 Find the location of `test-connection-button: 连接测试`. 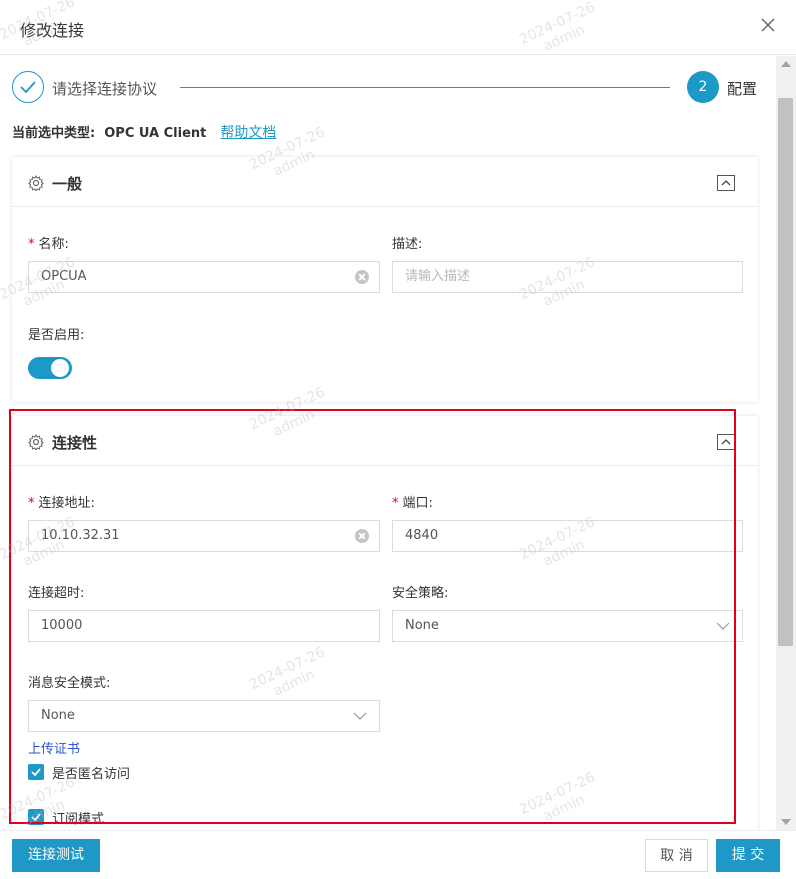

test-connection-button: 连接测试 is located at coordinates (56, 855).